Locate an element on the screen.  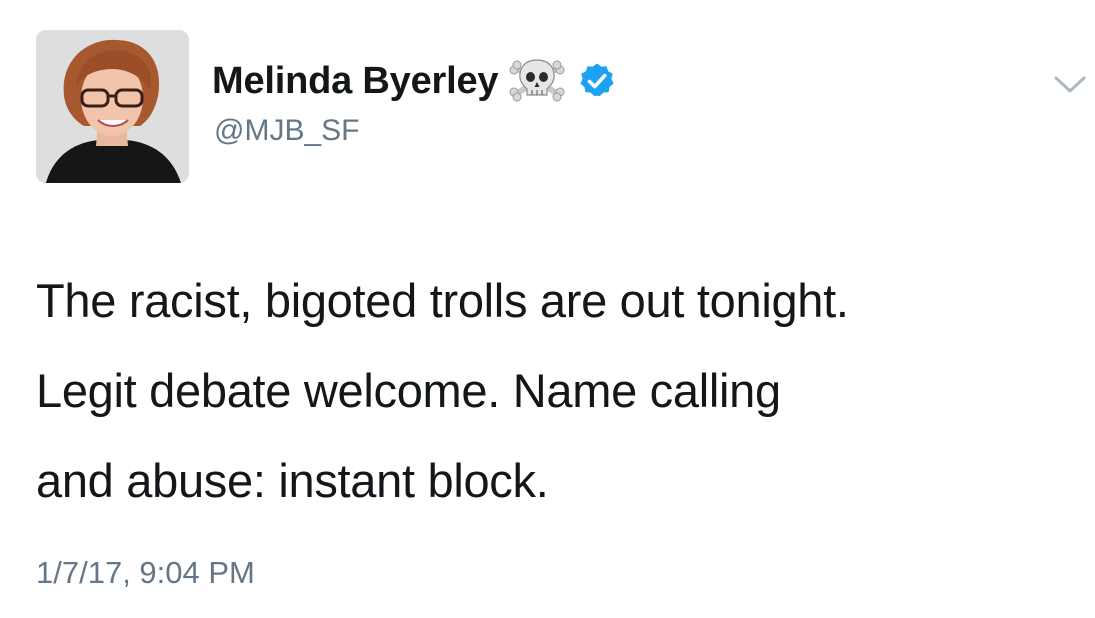
tweet-timestamp: 1/7/17, 9:04 PM is located at coordinates (145, 573).